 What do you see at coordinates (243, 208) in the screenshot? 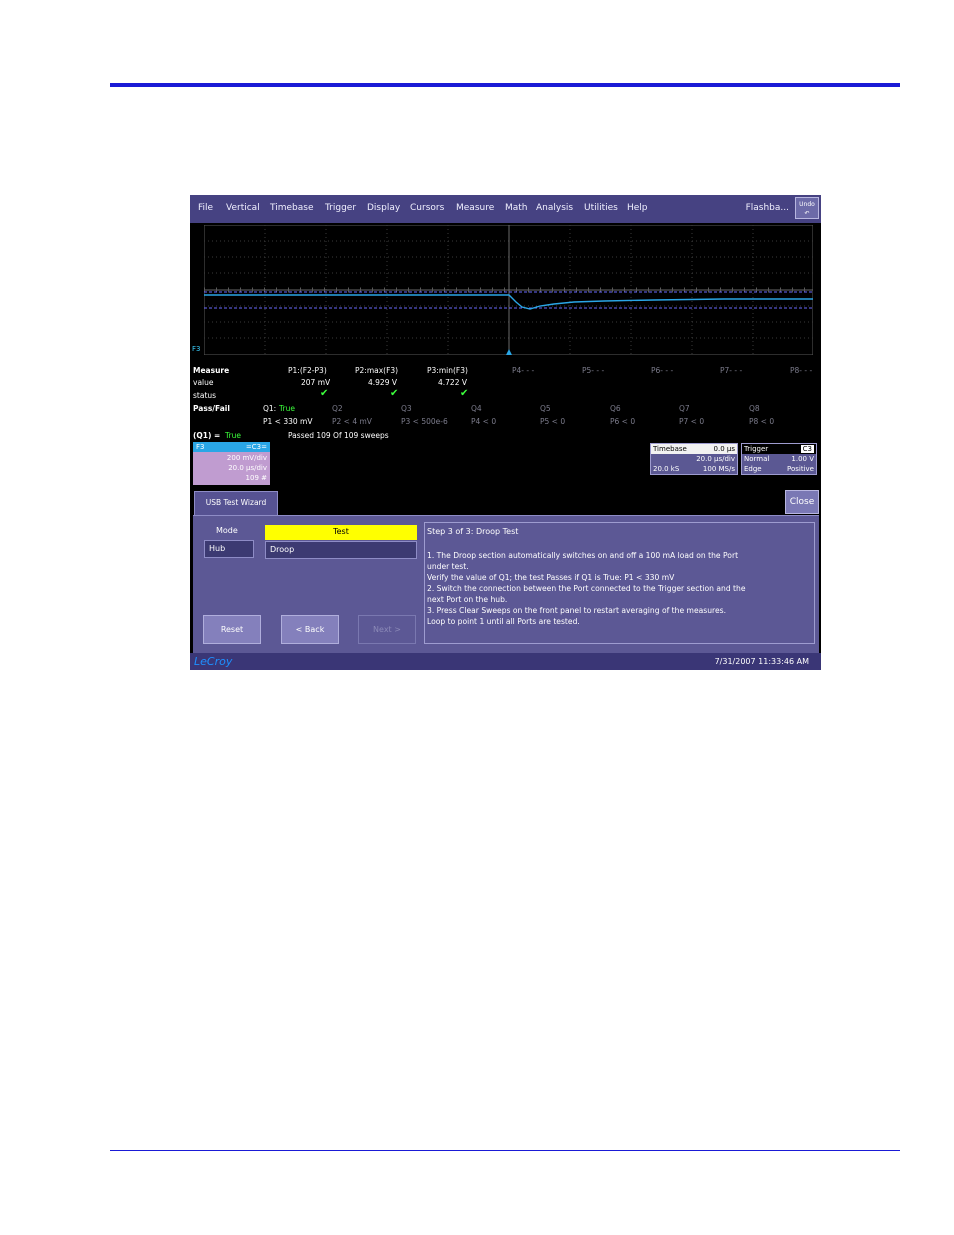
I see `menu-vertical: Vertical` at bounding box center [243, 208].